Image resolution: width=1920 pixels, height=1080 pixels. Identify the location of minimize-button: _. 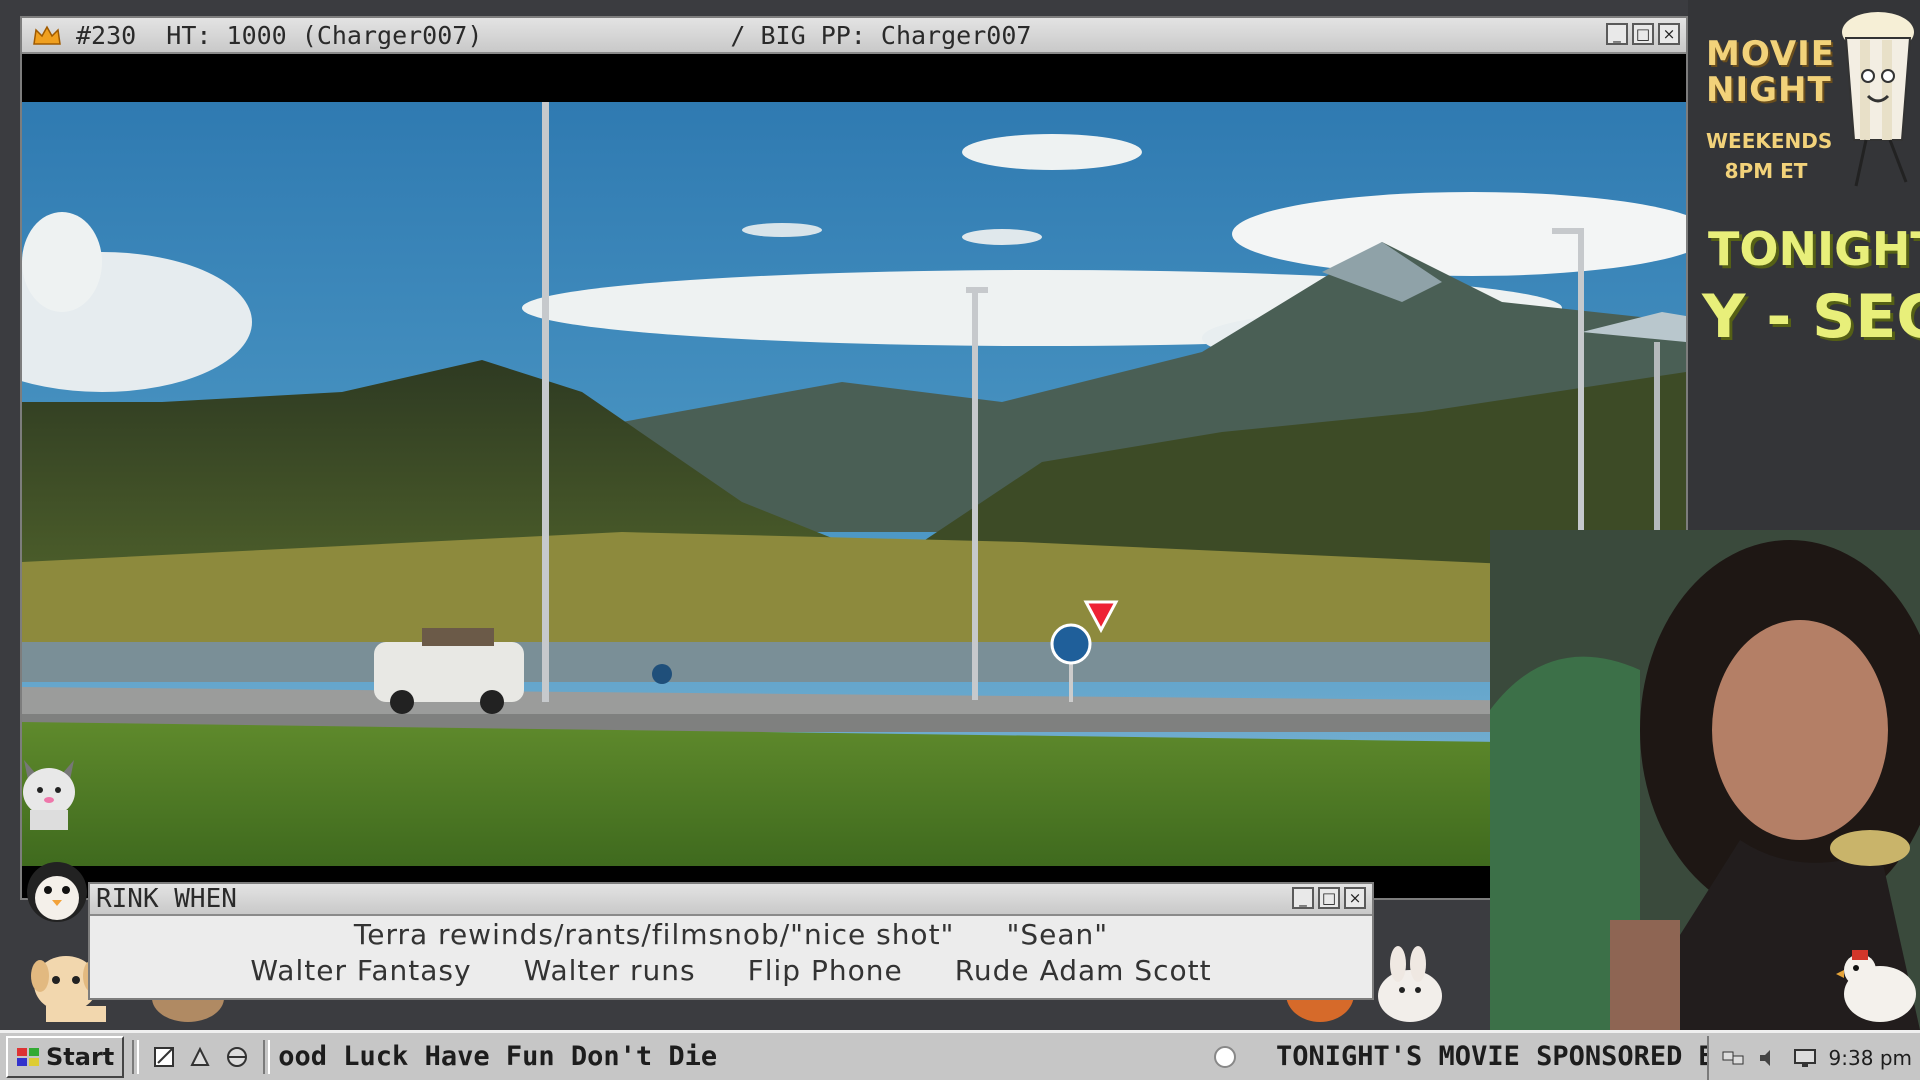
(1617, 34).